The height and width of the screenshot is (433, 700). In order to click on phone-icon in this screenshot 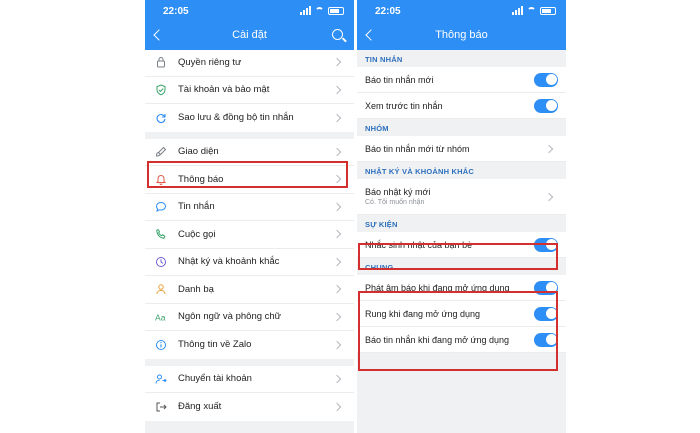, I will do `click(161, 234)`.